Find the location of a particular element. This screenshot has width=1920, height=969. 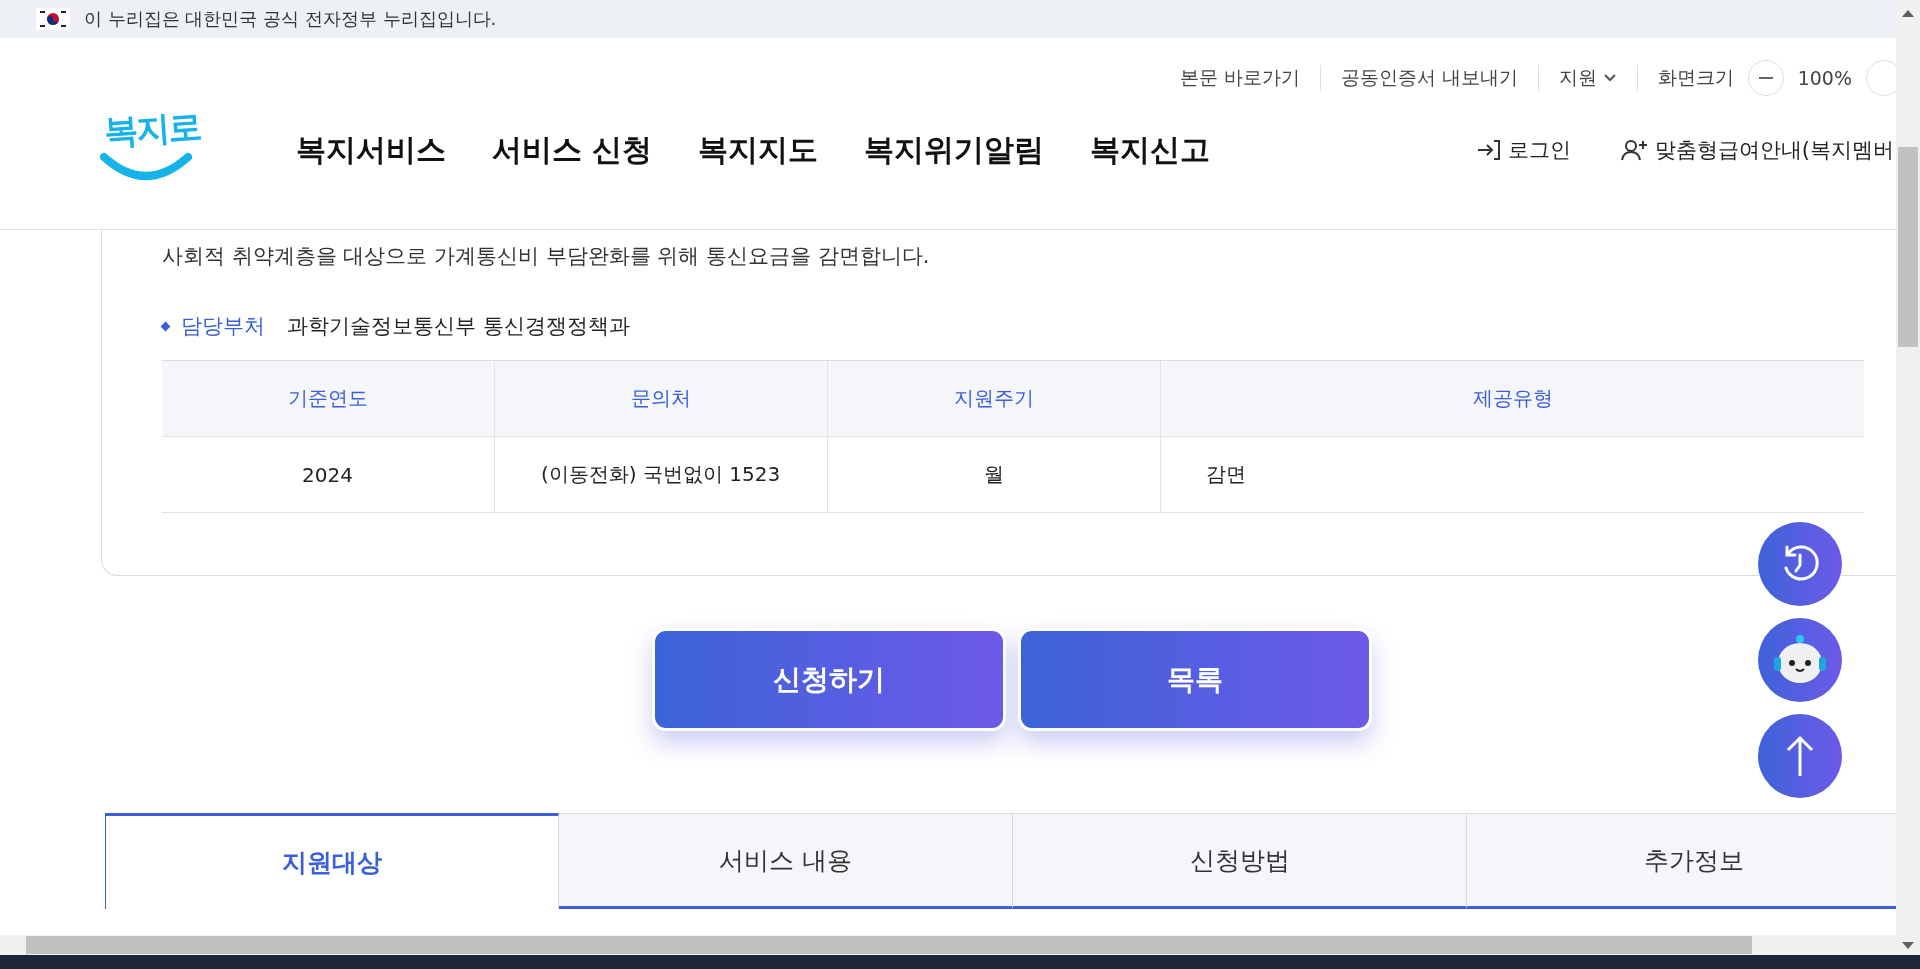

minus-icon is located at coordinates (1765, 78).